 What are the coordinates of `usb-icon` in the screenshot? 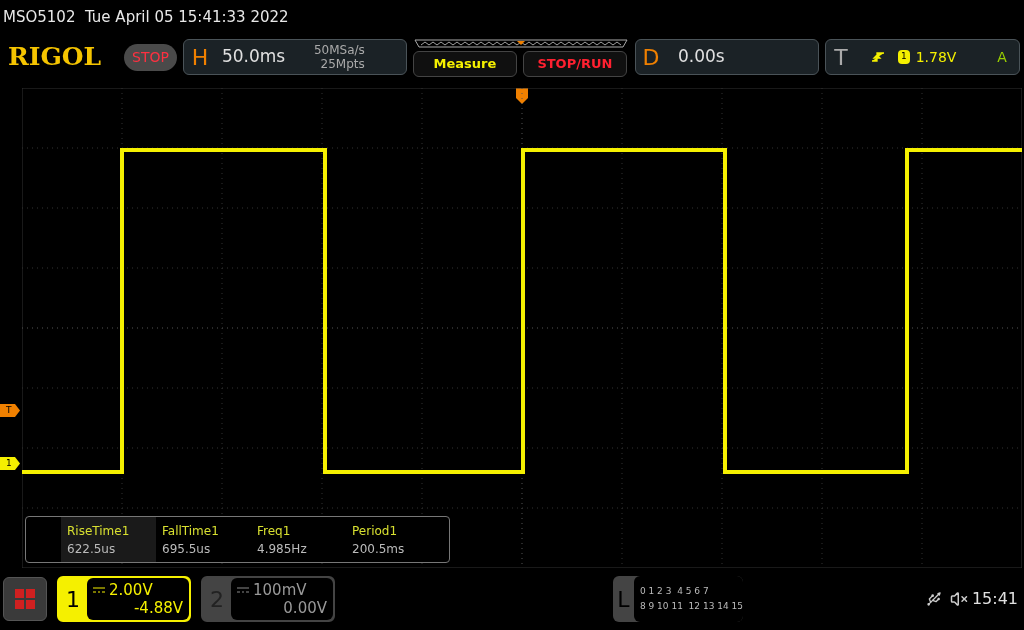 It's located at (933, 599).